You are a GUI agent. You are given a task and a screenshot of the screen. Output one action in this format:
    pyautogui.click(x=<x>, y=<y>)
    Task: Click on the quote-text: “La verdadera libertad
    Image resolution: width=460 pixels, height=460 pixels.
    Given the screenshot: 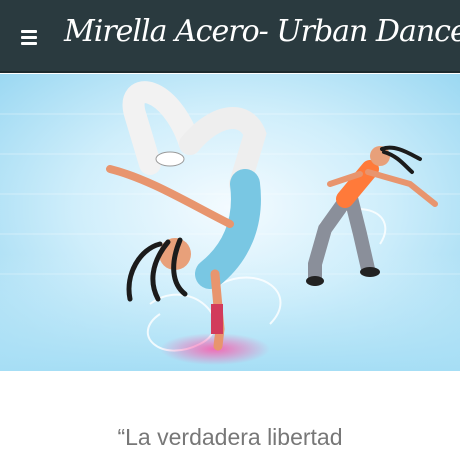 What is the action you would take?
    pyautogui.click(x=230, y=437)
    